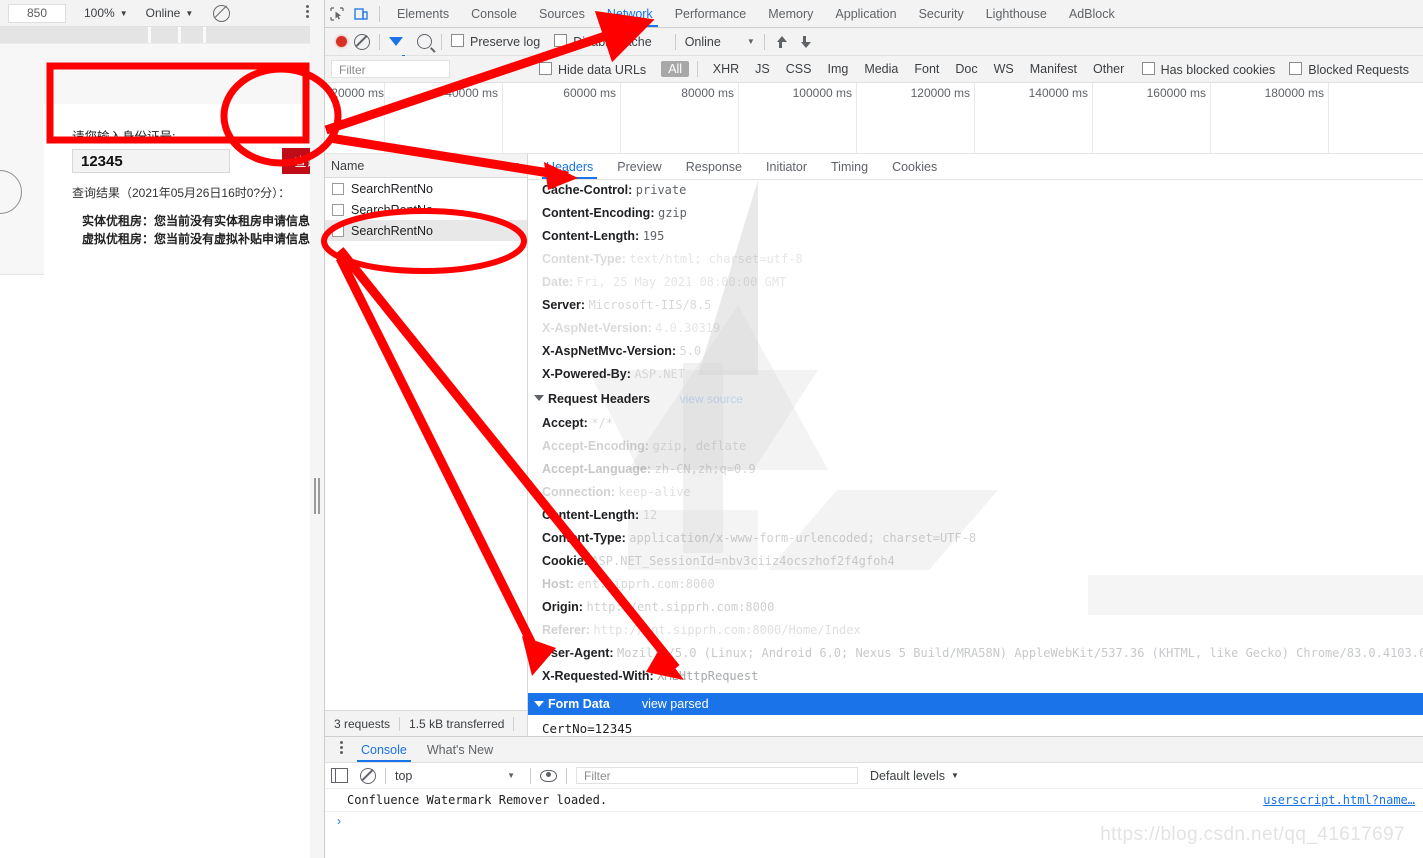 This screenshot has width=1423, height=858. I want to click on csdn-watermark: https://blog.csdn.net/qq_41617697, so click(1252, 834).